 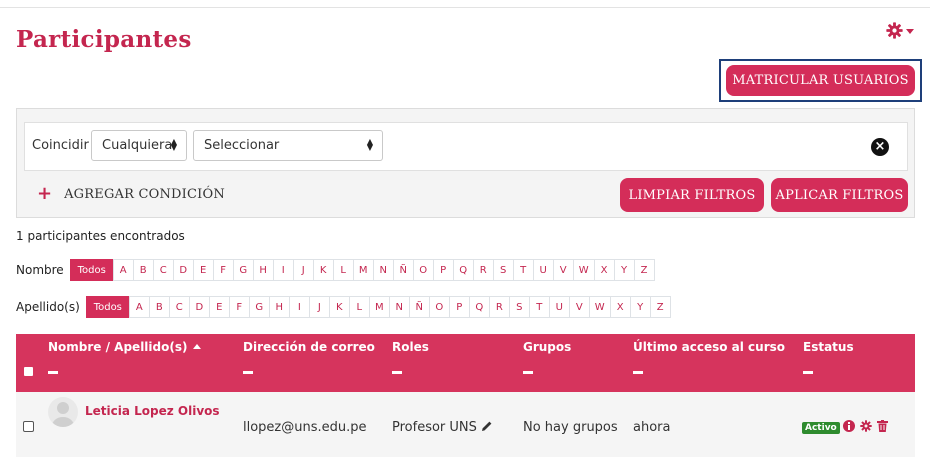 What do you see at coordinates (323, 270) in the screenshot?
I see `first-name-initial-k: K` at bounding box center [323, 270].